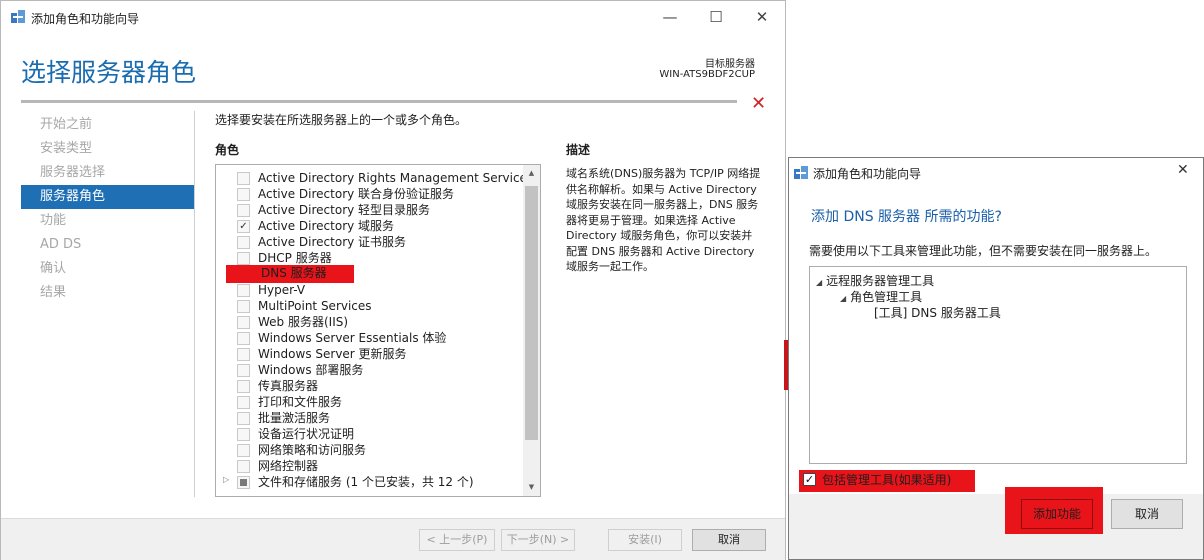 The height and width of the screenshot is (560, 1204). What do you see at coordinates (107, 197) in the screenshot?
I see `nav-item-server-roles: 服务器角色` at bounding box center [107, 197].